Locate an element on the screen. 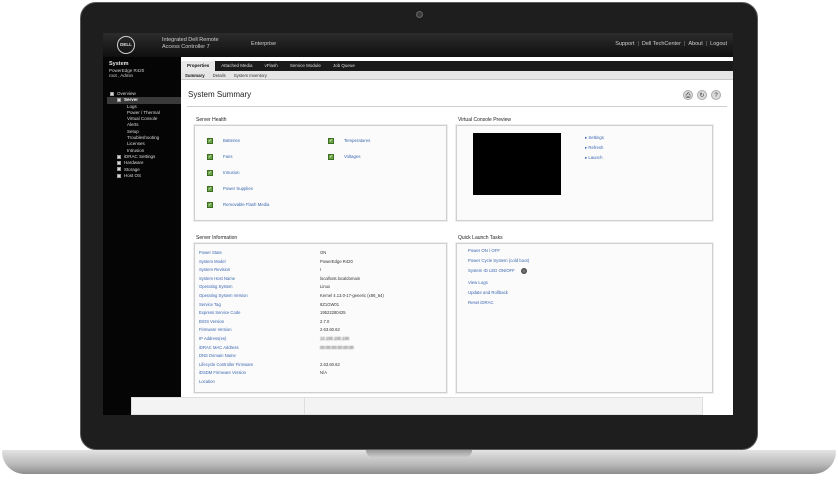 Image resolution: width=838 pixels, height=481 pixels. help-icon: ? is located at coordinates (716, 95).